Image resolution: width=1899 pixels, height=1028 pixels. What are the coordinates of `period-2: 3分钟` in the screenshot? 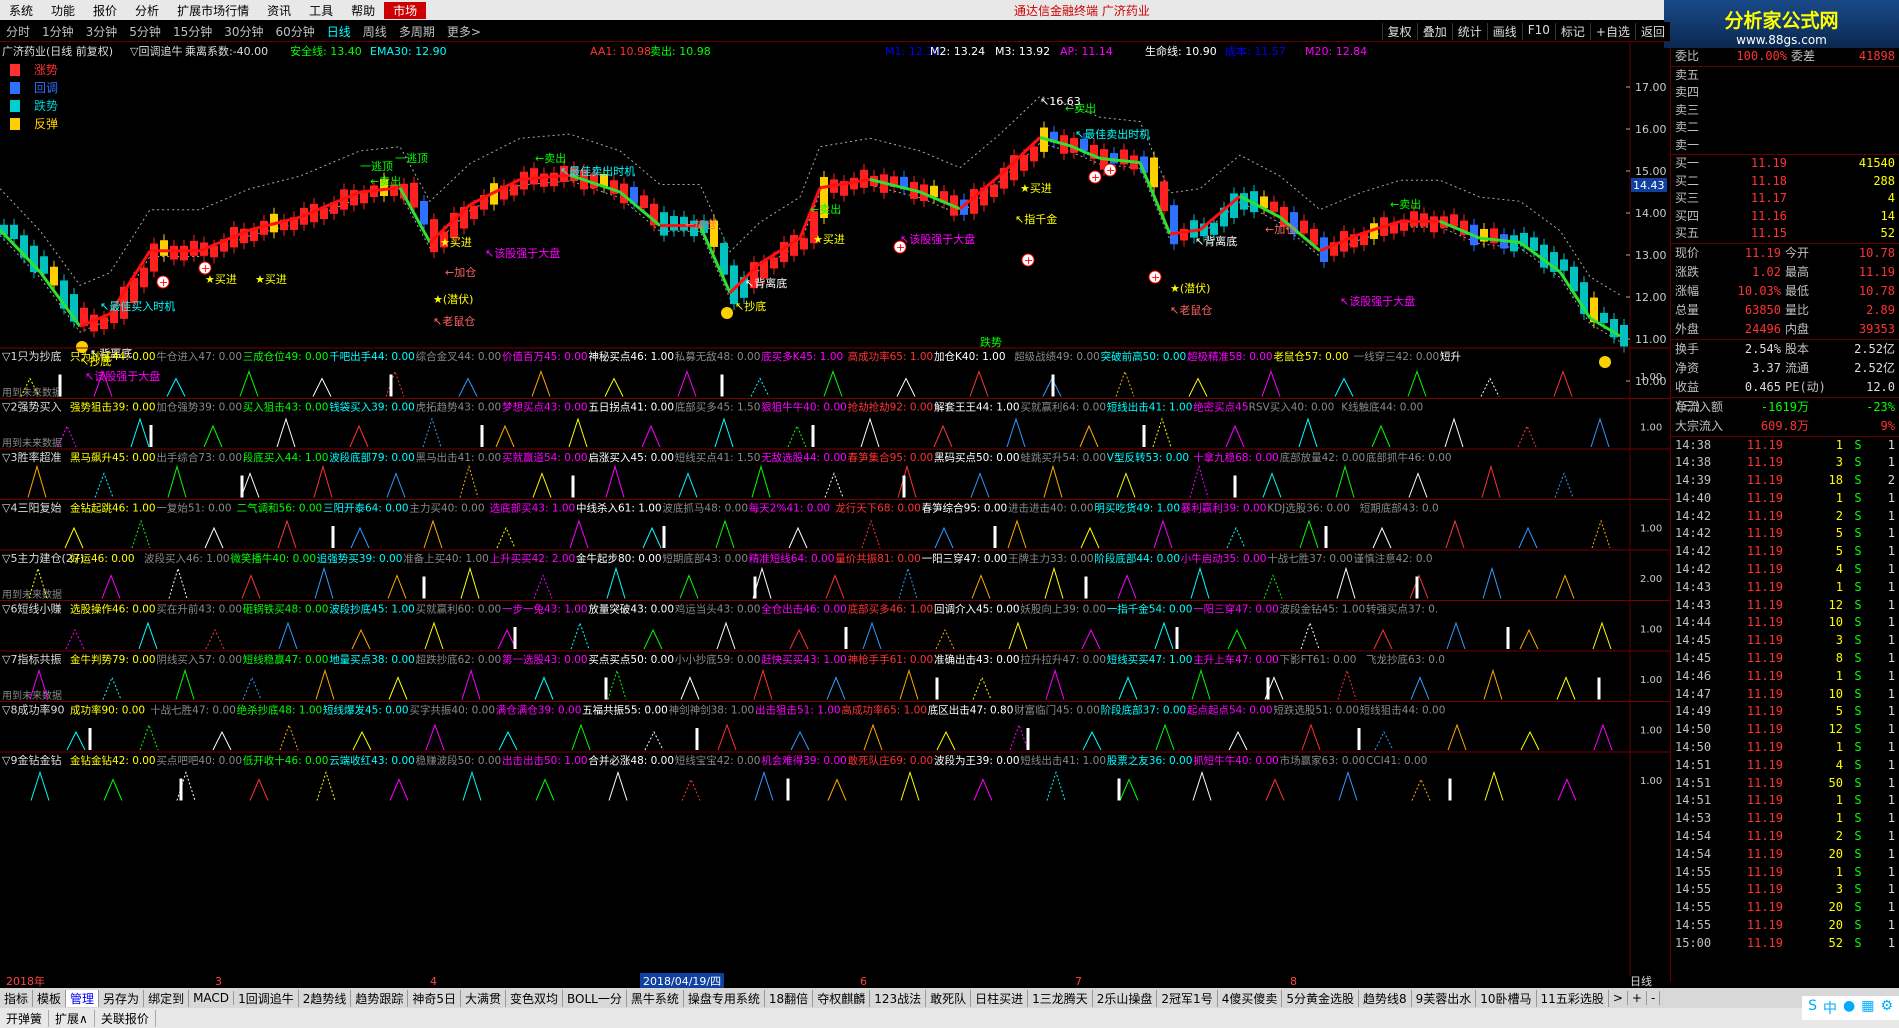 It's located at (102, 31).